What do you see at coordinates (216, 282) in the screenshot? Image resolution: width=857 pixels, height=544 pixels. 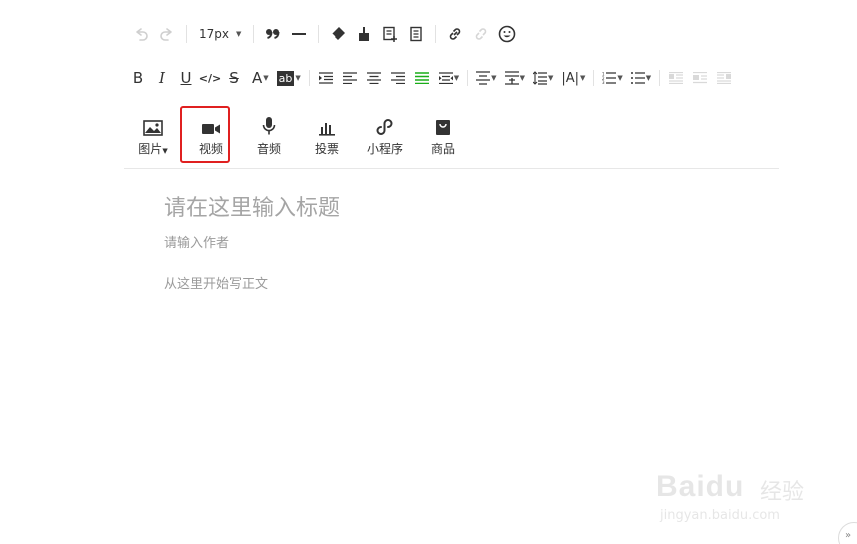 I see `body-editor: 从这里开始写正文` at bounding box center [216, 282].